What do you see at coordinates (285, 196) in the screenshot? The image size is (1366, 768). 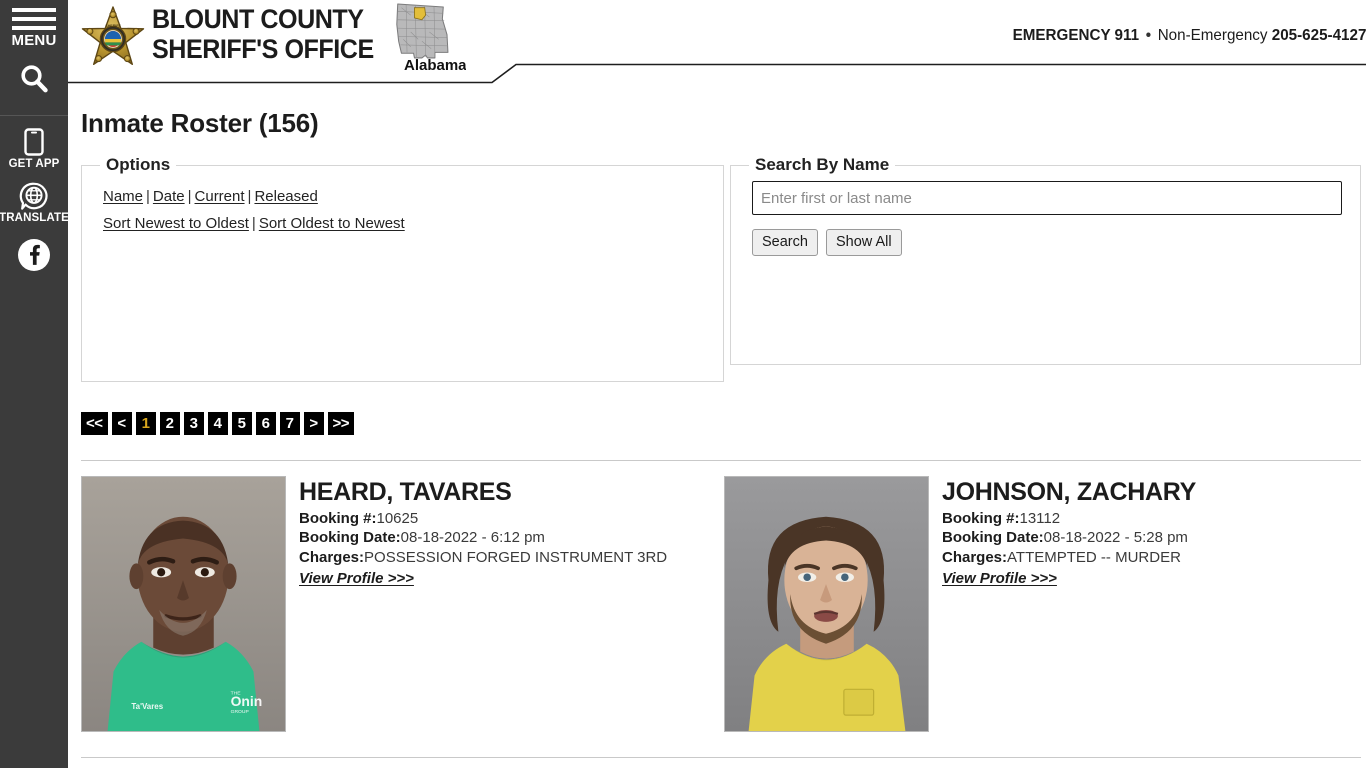 I see `filter-link-released: Released` at bounding box center [285, 196].